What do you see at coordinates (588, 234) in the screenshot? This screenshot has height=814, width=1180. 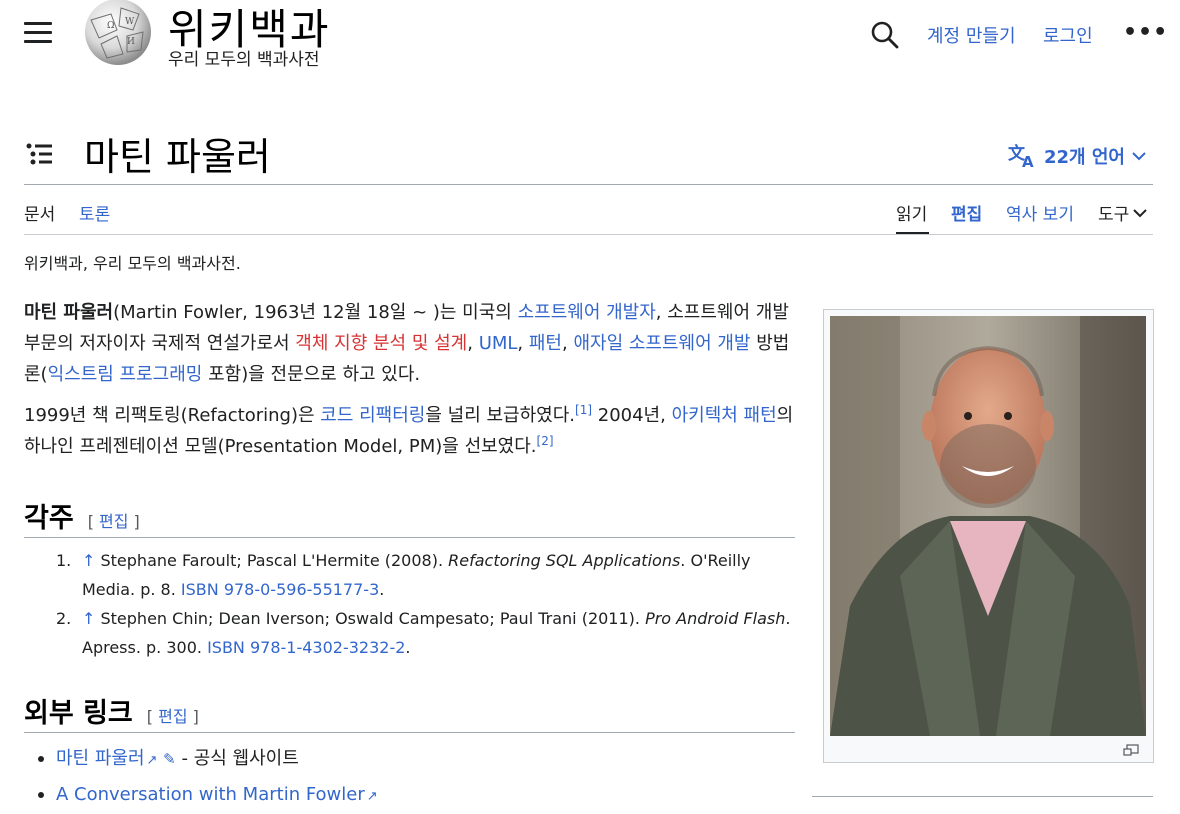 I see `tabs-divider` at bounding box center [588, 234].